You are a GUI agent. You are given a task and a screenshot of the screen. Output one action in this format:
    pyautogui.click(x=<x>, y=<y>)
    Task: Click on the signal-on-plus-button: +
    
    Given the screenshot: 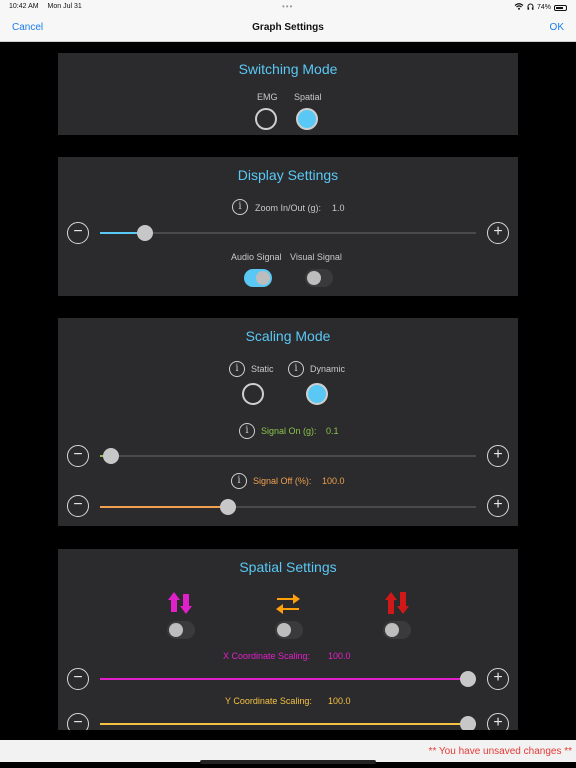 What is the action you would take?
    pyautogui.click(x=498, y=456)
    